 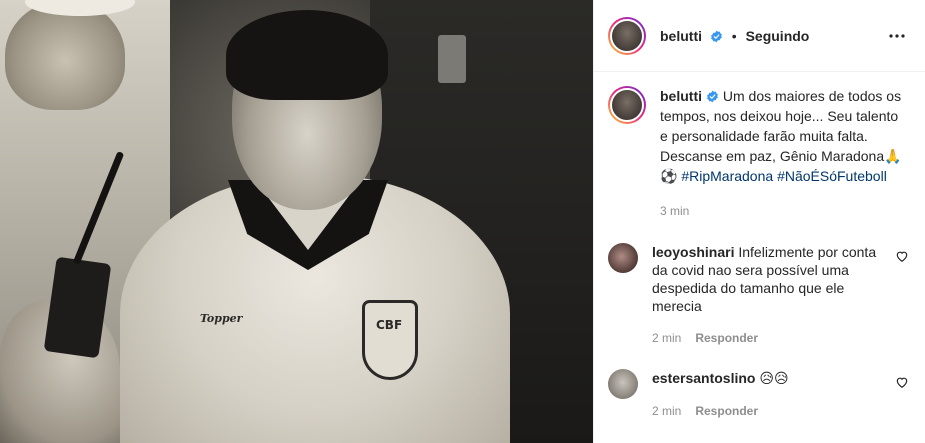 What do you see at coordinates (703, 378) in the screenshot?
I see `commenter-username: estersantoslino` at bounding box center [703, 378].